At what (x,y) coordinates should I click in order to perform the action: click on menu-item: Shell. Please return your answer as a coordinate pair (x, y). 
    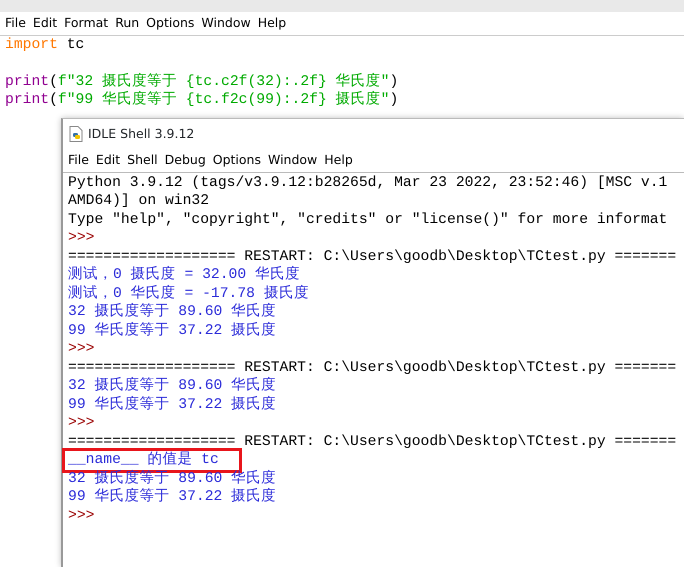
    Looking at the image, I should click on (142, 160).